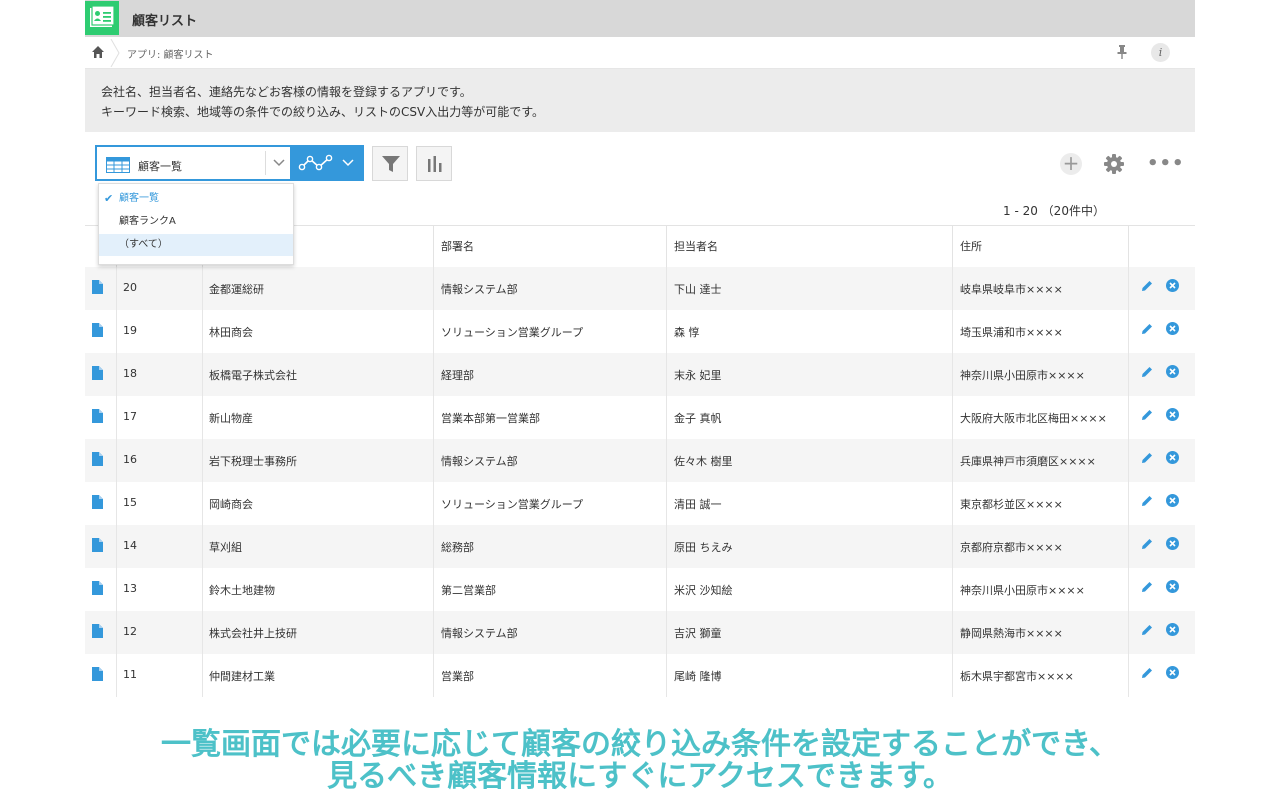 The height and width of the screenshot is (811, 1280). What do you see at coordinates (640, 374) in the screenshot?
I see `table-row: 18 板橋電子株式会社 経理部 末永 妃里 神奈川県小田原市××××` at bounding box center [640, 374].